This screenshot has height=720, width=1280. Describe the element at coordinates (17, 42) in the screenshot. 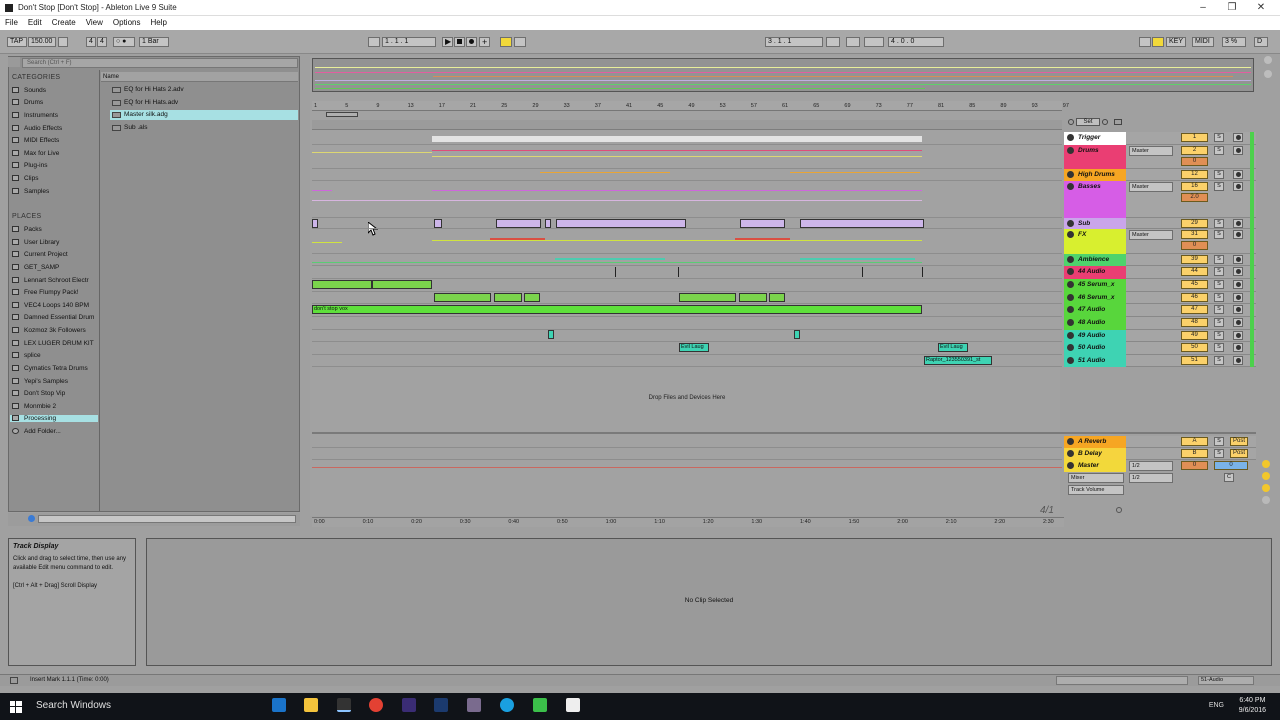

I see `tap-button: TAP` at that location.